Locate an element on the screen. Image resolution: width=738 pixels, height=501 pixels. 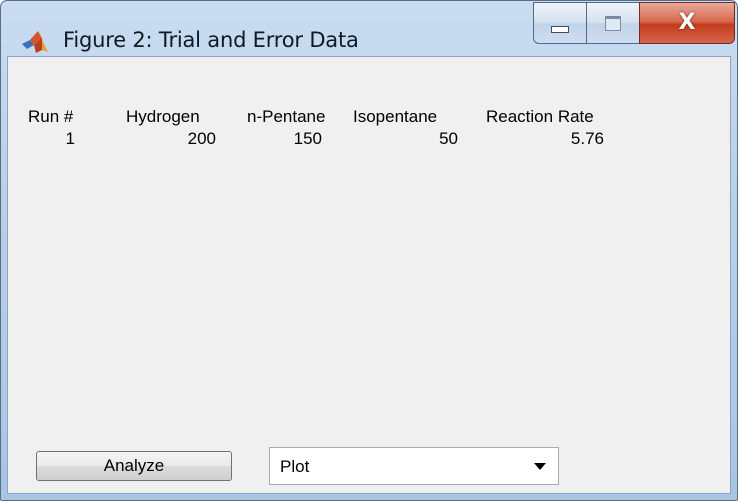
header-isopentane: Isopentane is located at coordinates (395, 116).